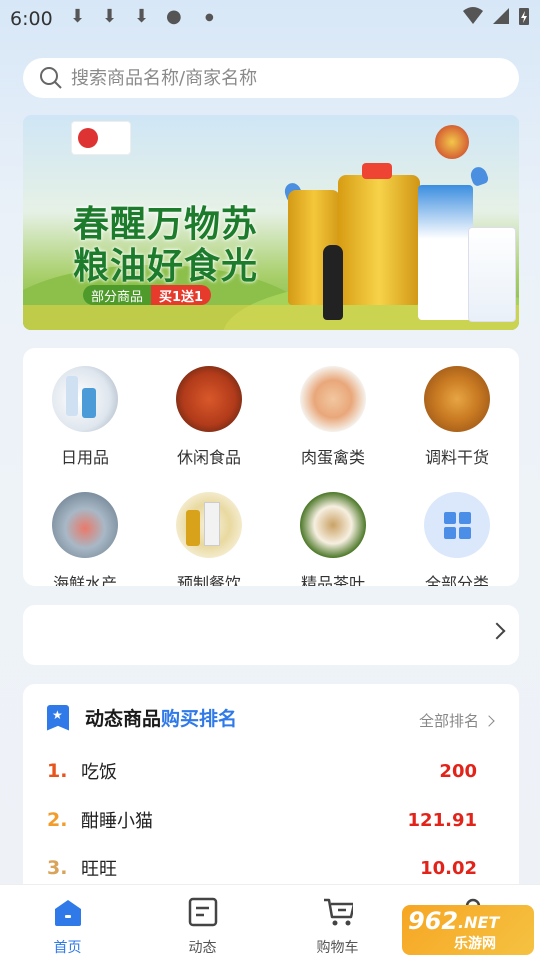  Describe the element at coordinates (99, 869) in the screenshot. I see `rank-item-name: 旺旺` at that location.